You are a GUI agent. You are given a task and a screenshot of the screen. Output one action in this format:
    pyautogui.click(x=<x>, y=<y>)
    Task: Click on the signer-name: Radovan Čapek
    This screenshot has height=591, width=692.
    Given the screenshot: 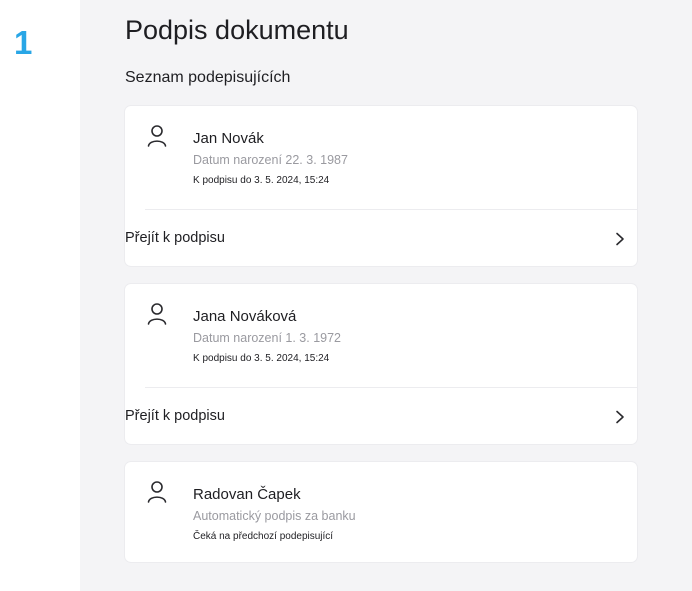 What is the action you would take?
    pyautogui.click(x=247, y=494)
    